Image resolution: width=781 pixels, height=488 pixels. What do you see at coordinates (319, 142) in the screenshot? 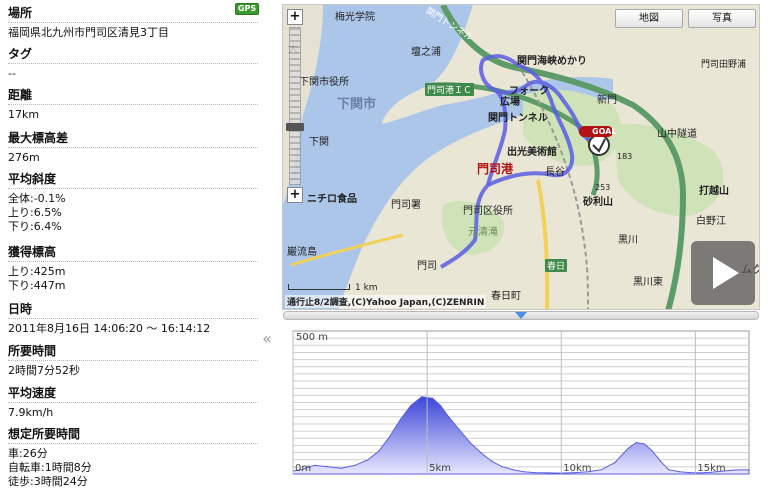
I see `map-label: 下関` at bounding box center [319, 142].